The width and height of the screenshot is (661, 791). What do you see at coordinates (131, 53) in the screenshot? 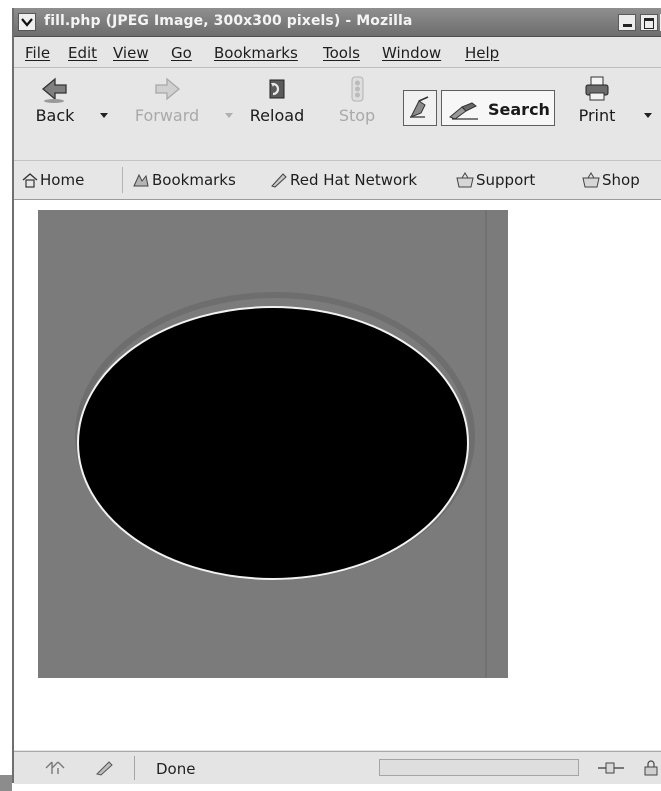
I see `menu-view: View` at bounding box center [131, 53].